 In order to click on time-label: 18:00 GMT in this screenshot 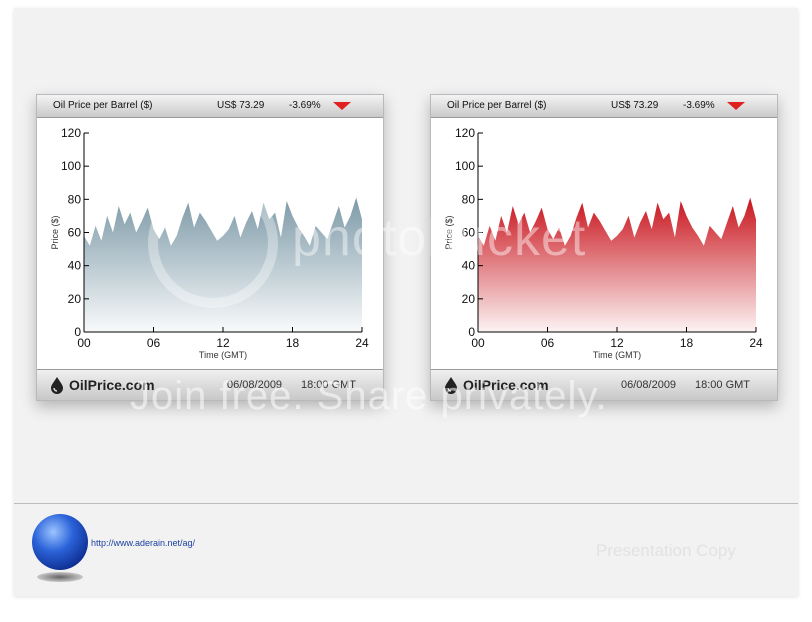, I will do `click(723, 385)`.